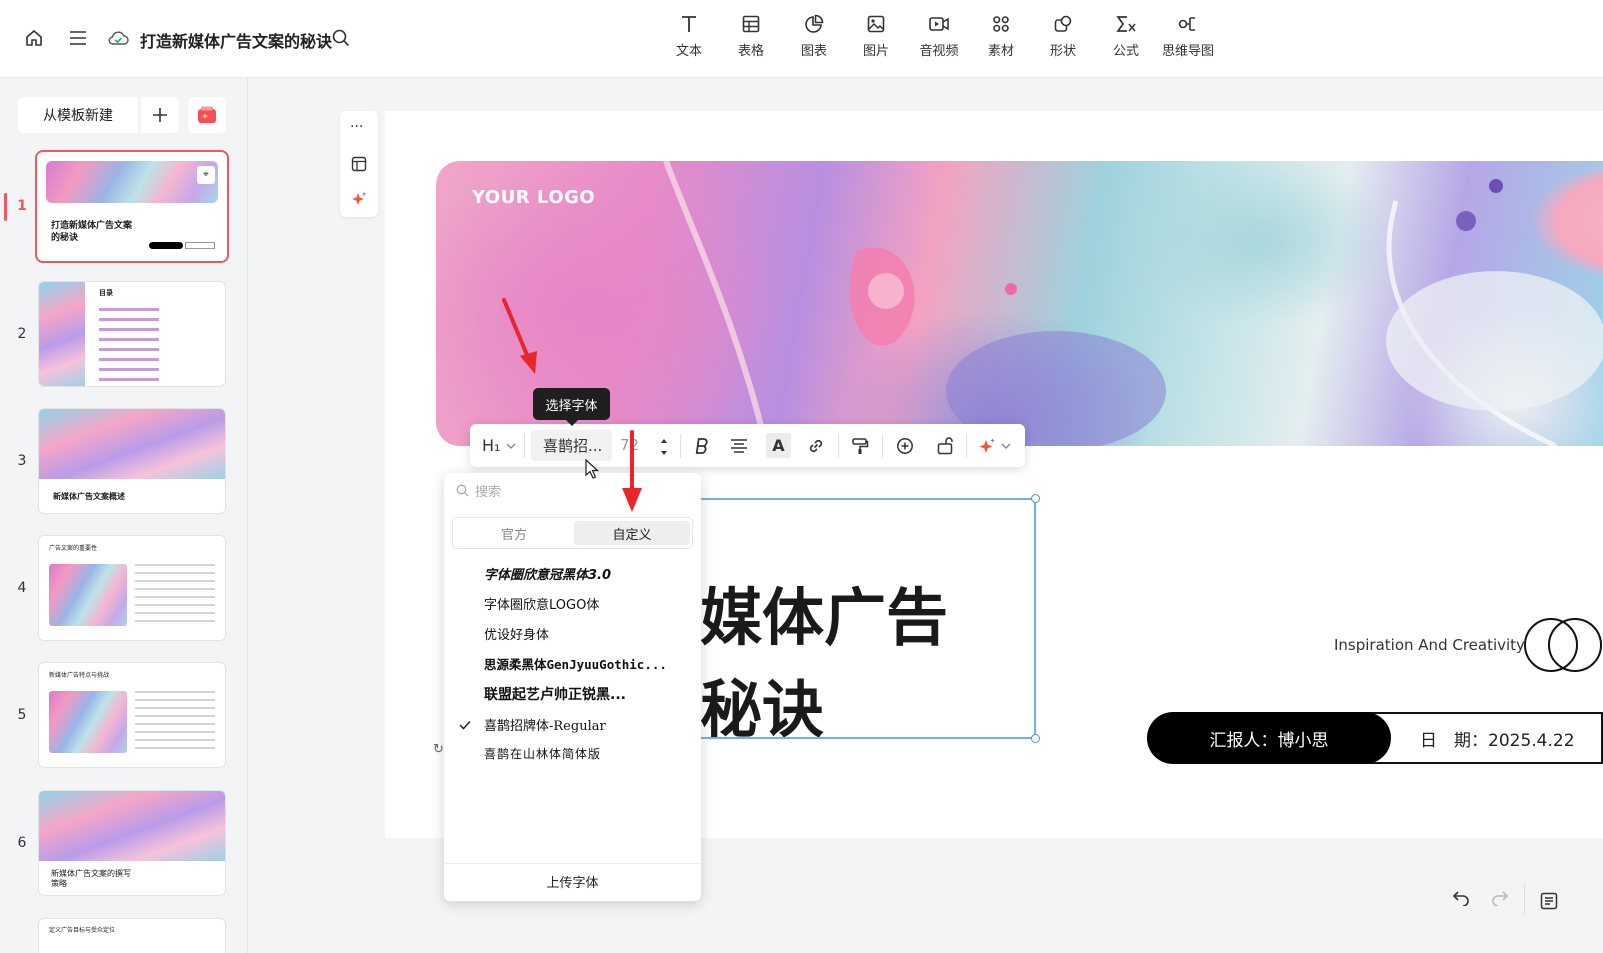  I want to click on slide-number: 6, so click(22, 843).